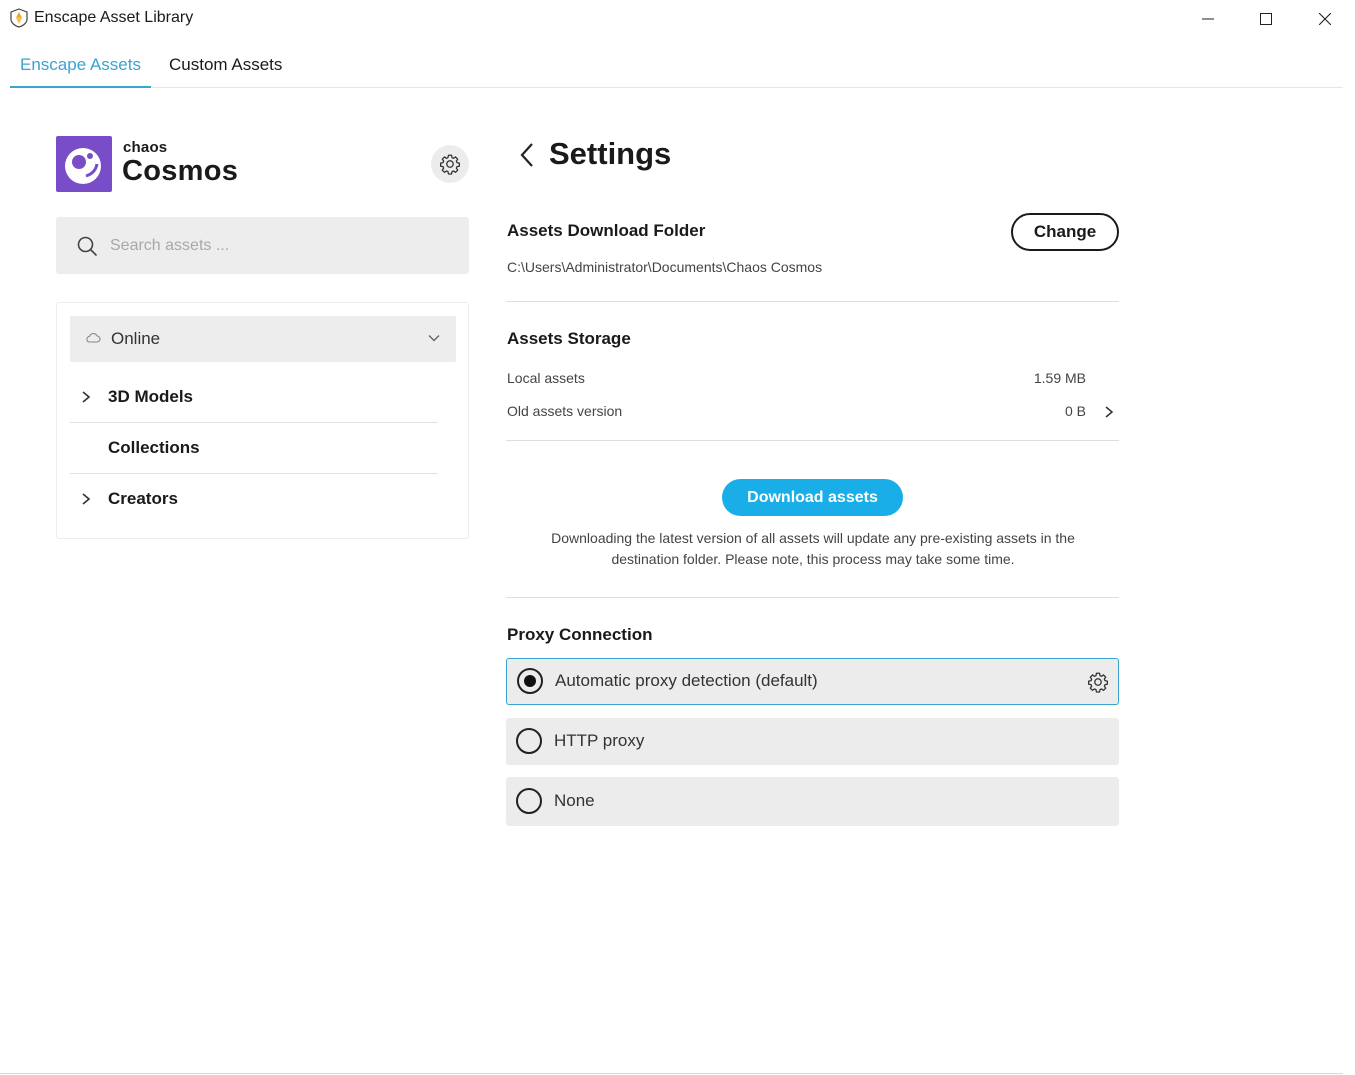 This screenshot has width=1355, height=1075. I want to click on nav-item-label: Collections, so click(154, 447).